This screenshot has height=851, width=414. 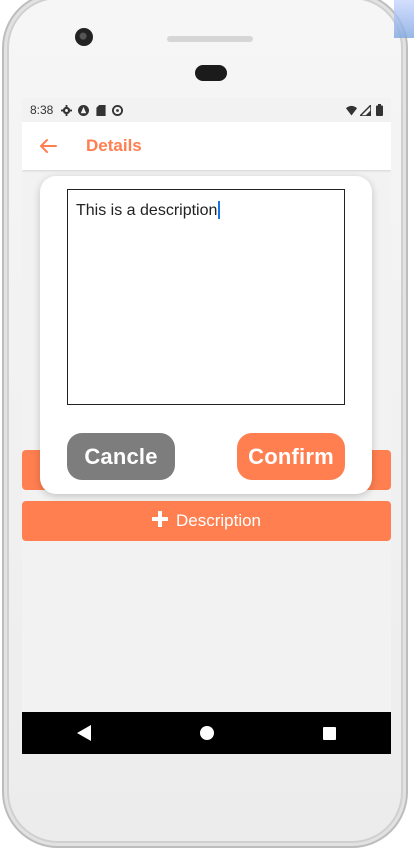 I want to click on battery-icon, so click(x=379, y=110).